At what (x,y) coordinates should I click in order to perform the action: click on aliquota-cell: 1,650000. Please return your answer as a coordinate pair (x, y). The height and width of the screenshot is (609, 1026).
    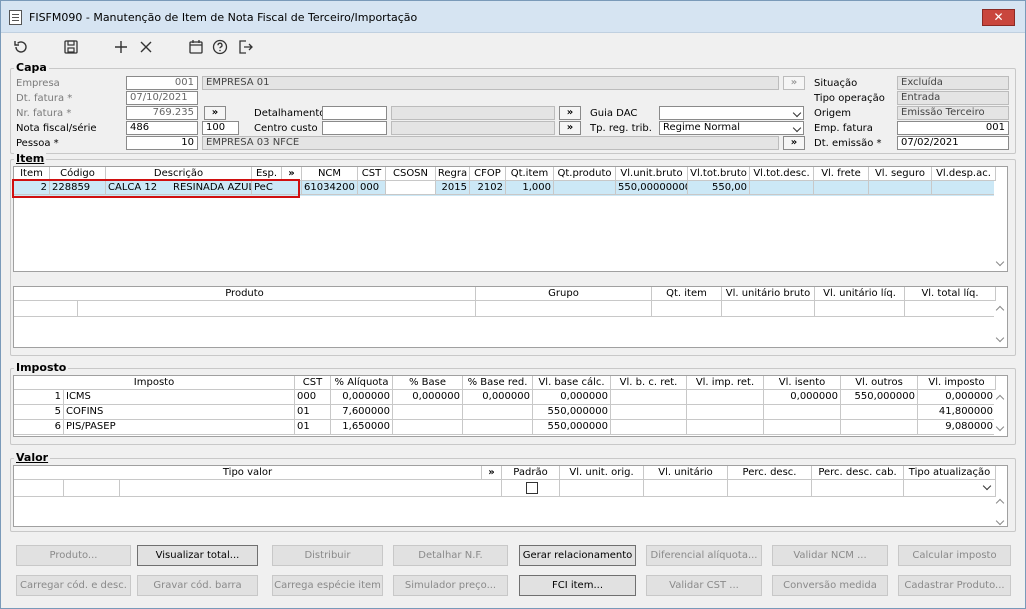
    Looking at the image, I should click on (362, 427).